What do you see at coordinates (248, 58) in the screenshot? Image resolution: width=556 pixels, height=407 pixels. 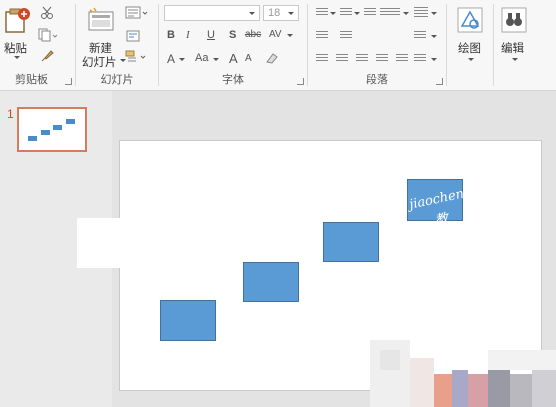 I see `shrink-font-button: A` at bounding box center [248, 58].